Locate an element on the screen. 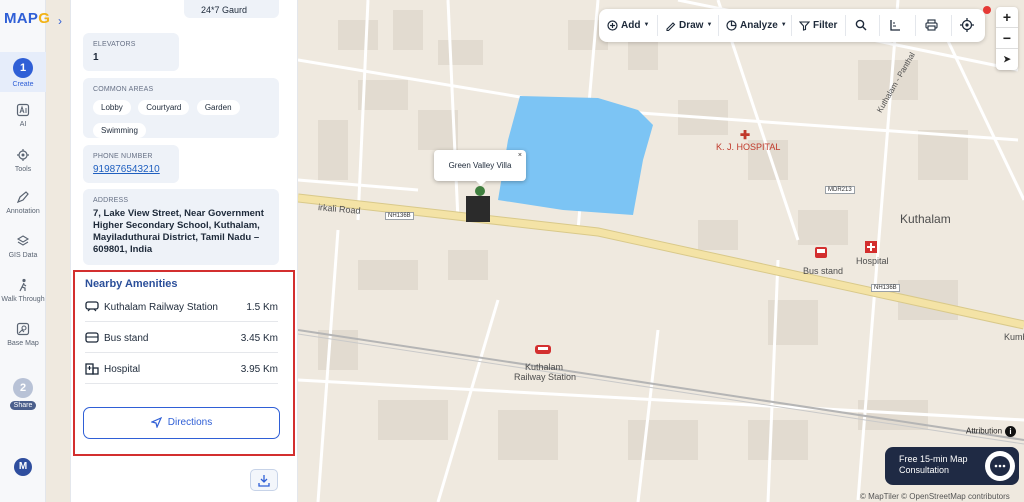  amenity-name: Kuthalam Railway Station is located at coordinates (161, 307).